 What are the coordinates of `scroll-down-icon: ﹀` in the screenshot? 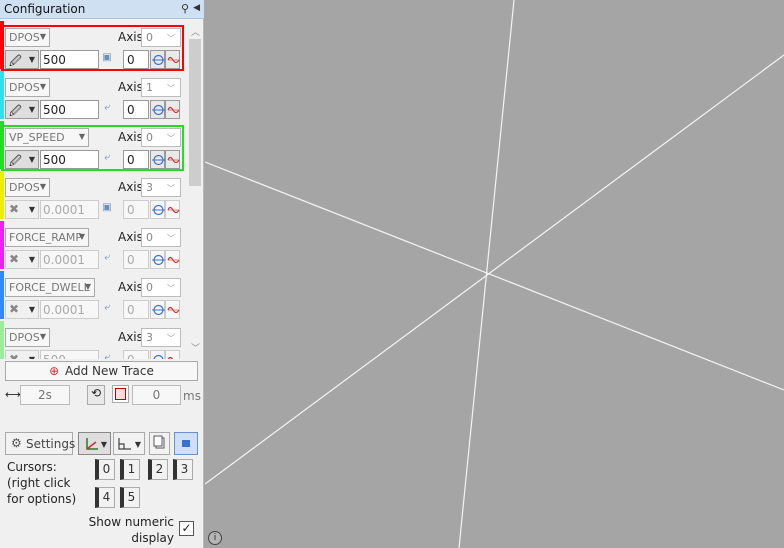 It's located at (195, 347).